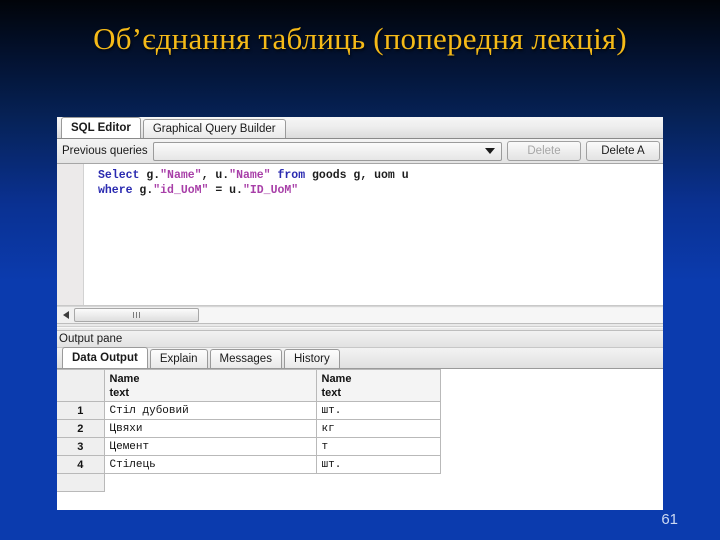 The width and height of the screenshot is (720, 540). Describe the element at coordinates (215, 175) in the screenshot. I see `sql-text: , u.` at that location.